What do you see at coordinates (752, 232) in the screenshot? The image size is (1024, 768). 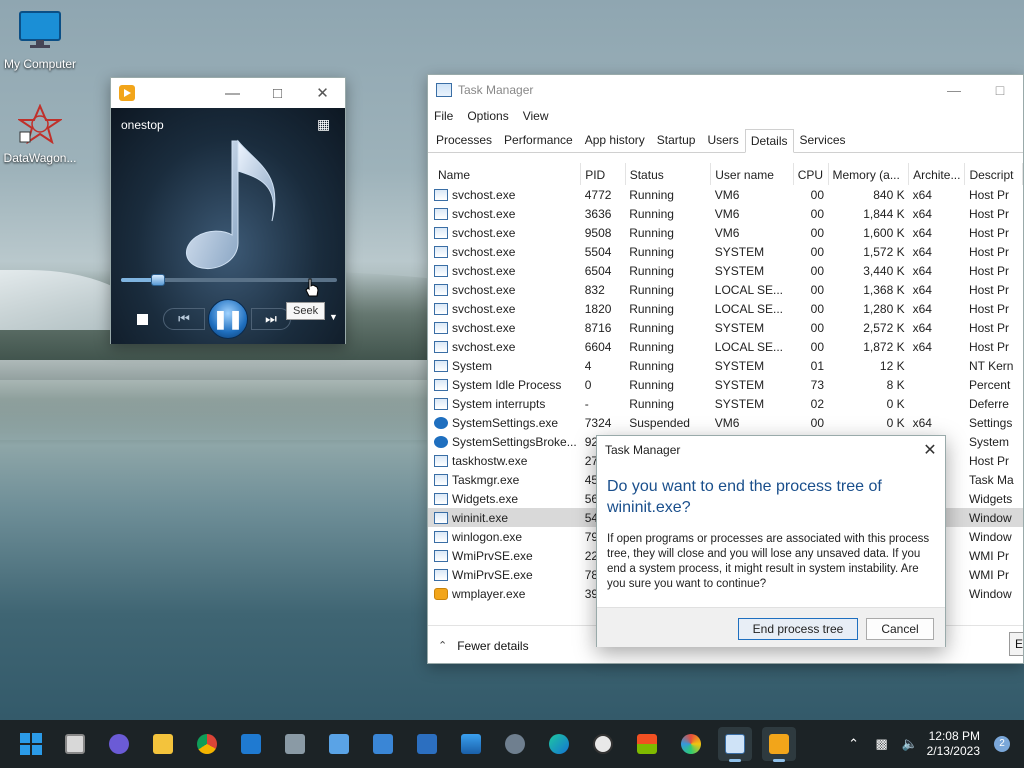 I see `cell-user: VM6` at bounding box center [752, 232].